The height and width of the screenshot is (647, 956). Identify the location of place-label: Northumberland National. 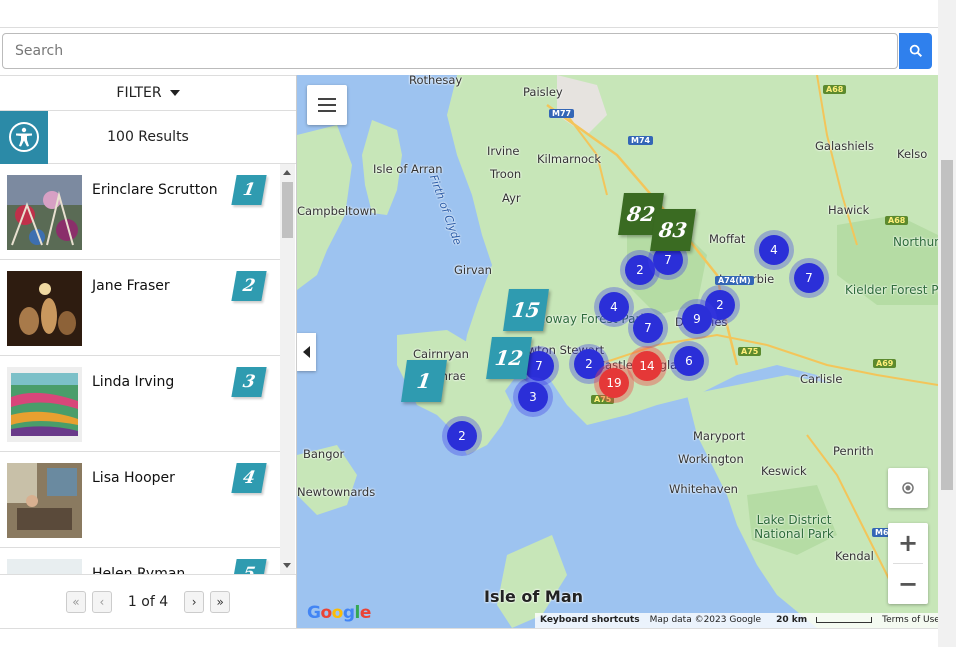
(915, 242).